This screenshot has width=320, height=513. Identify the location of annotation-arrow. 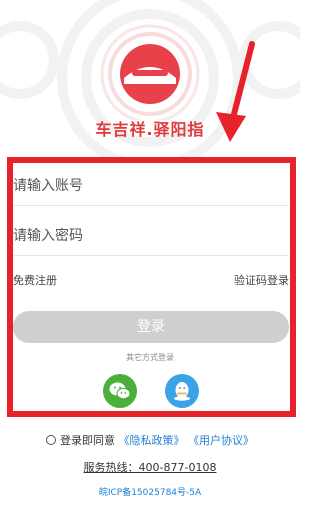
(235, 91).